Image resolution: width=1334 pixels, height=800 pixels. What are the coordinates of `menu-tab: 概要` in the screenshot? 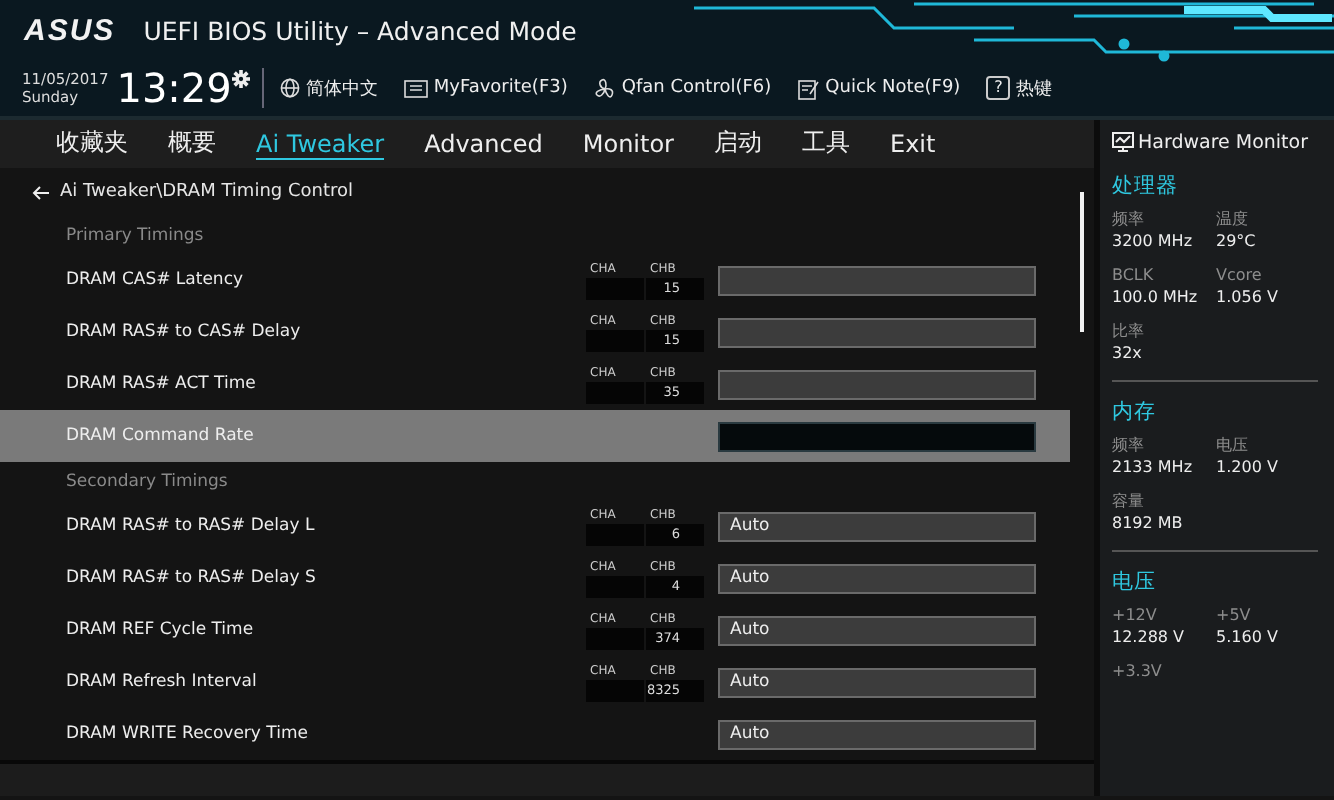 It's located at (192, 144).